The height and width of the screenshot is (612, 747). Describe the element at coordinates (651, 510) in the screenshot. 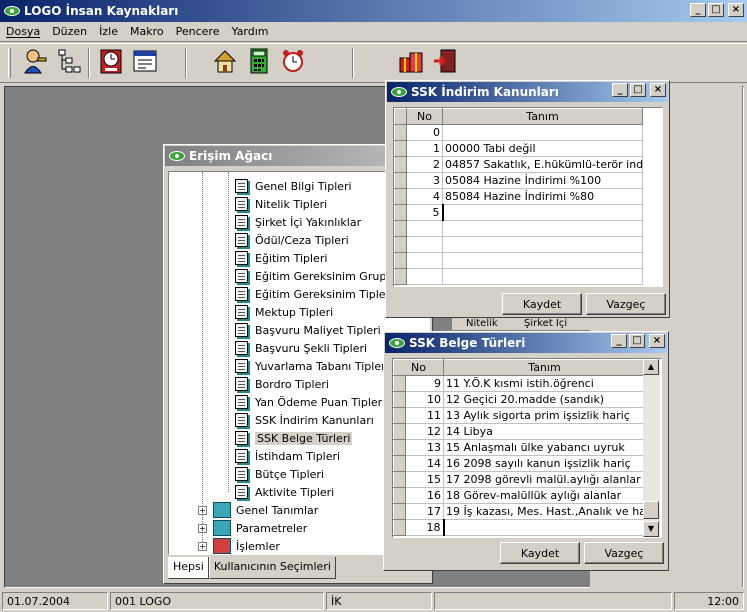

I see `scroll-thumb` at that location.